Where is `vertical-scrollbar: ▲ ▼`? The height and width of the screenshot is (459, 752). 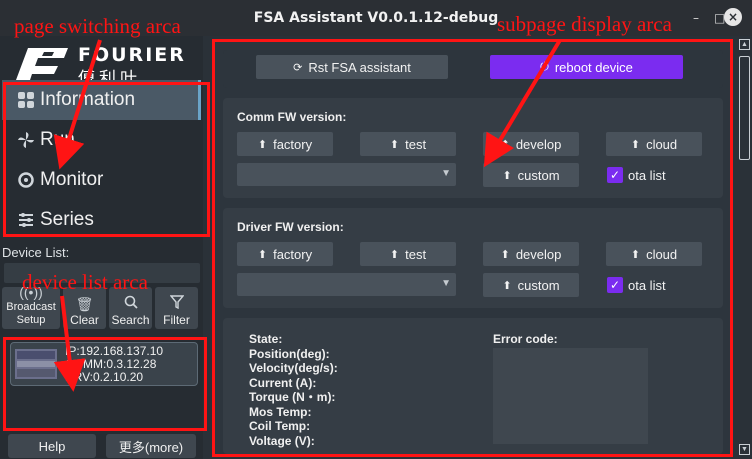
vertical-scrollbar: ▲ ▼ is located at coordinates (744, 247).